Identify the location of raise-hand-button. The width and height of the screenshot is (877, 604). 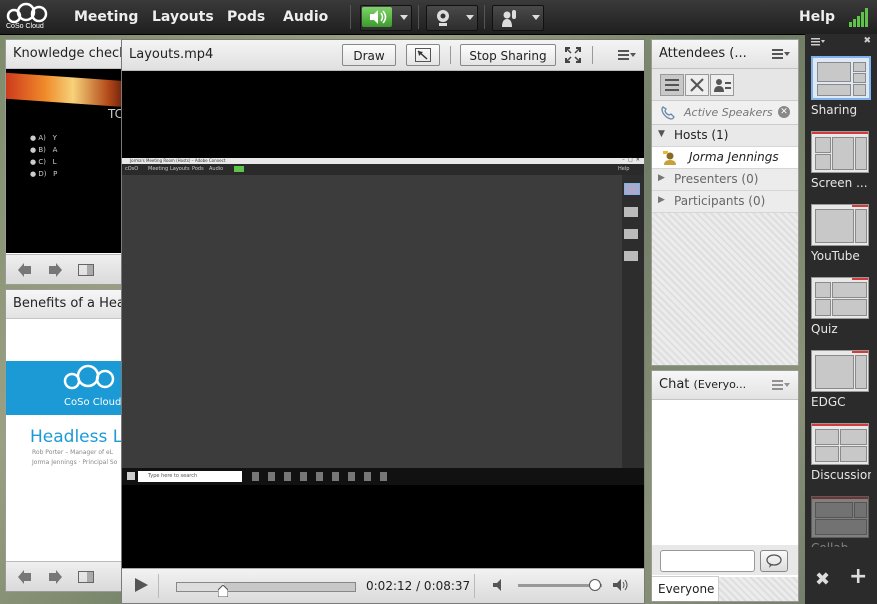
(518, 18).